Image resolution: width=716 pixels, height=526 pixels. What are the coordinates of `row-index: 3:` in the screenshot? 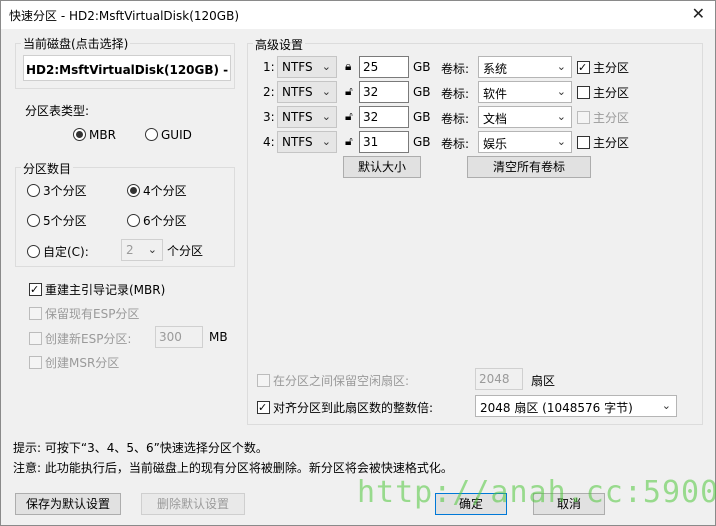 It's located at (269, 117).